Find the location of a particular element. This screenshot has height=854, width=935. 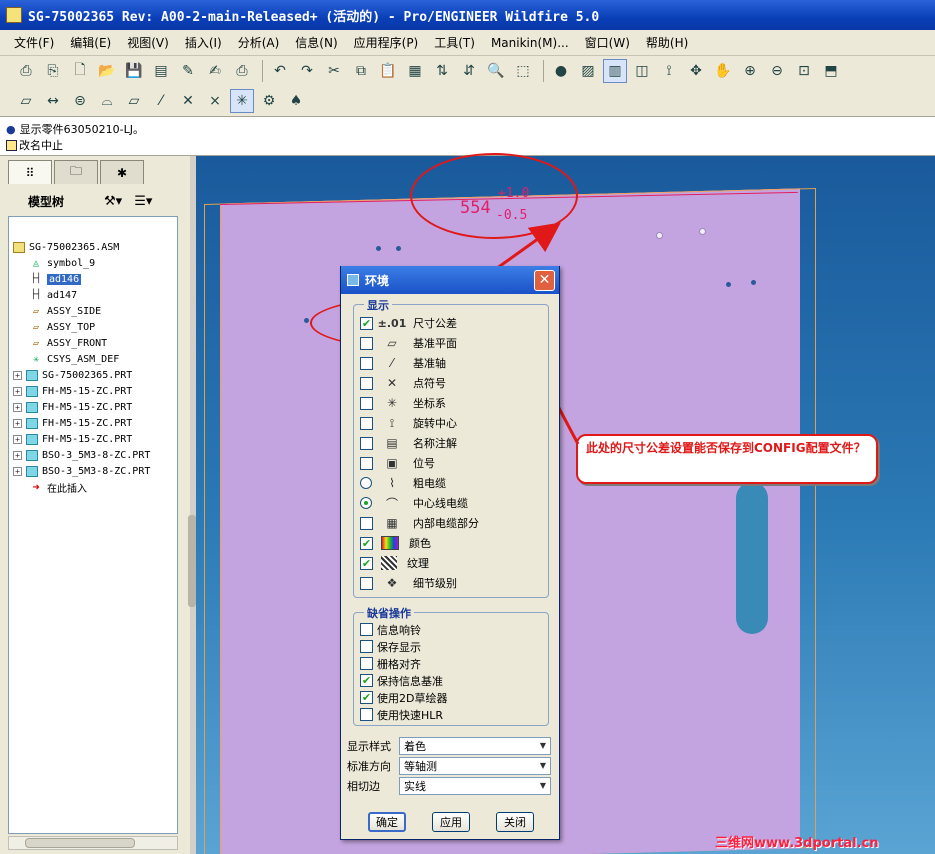

display-option: ✔ ±.01 尺寸公差 is located at coordinates (451, 323).